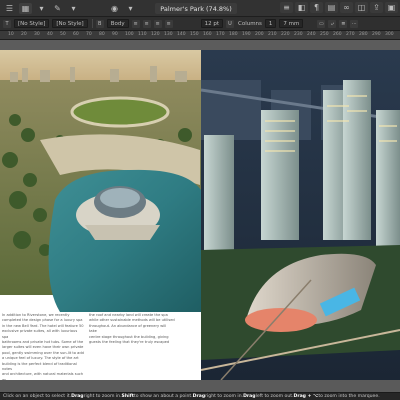  What do you see at coordinates (321, 23) in the screenshot?
I see `frame-options-icon: ▭` at bounding box center [321, 23].